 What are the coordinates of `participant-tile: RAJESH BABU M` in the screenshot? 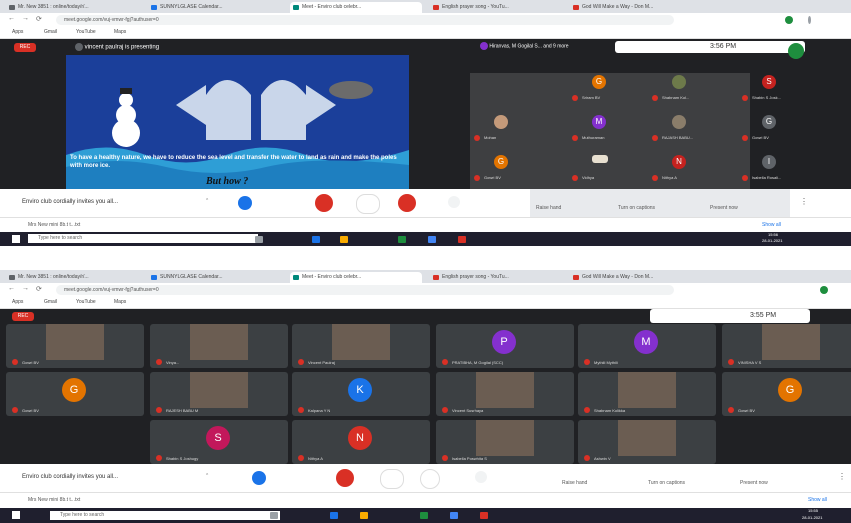 It's located at (219, 394).